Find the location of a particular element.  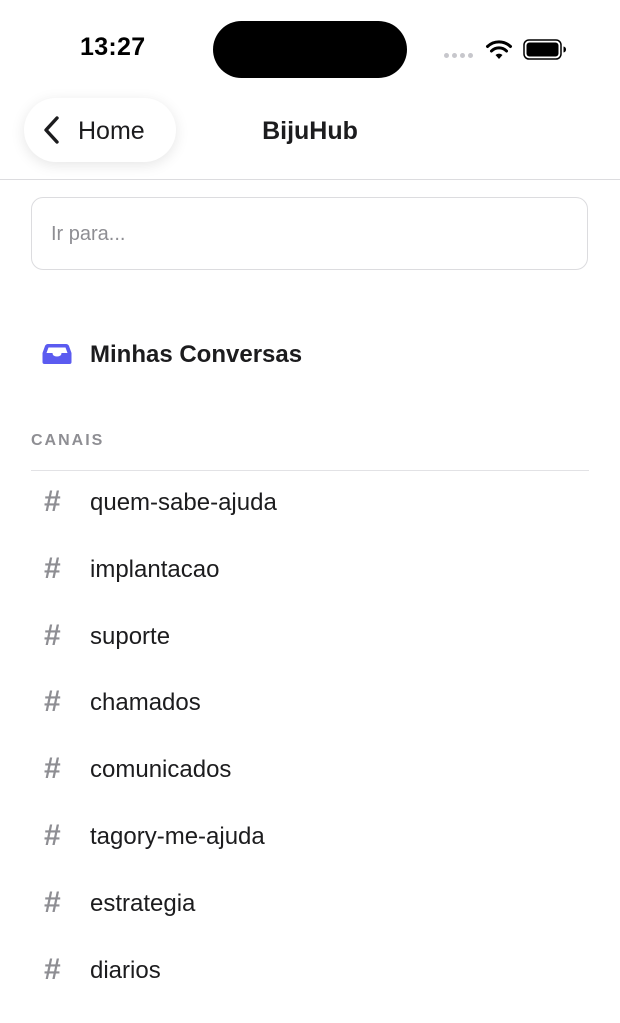

channel-item: # comunicados is located at coordinates (310, 771).